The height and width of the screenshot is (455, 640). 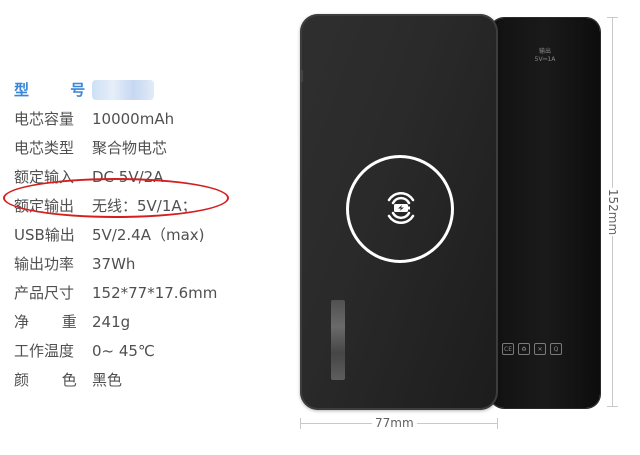 I want to click on spec-row-temperature: 工作温度 0~ 45℃, so click(x=115, y=350).